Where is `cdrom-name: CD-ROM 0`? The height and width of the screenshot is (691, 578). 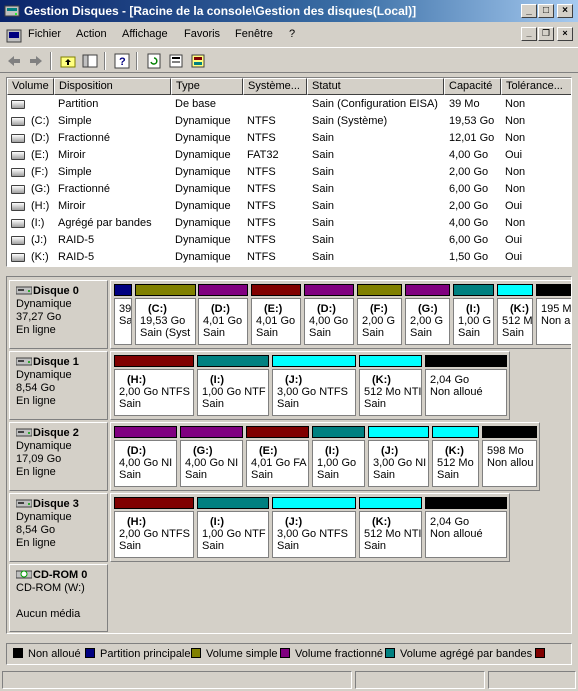
cdrom-name: CD-ROM 0 is located at coordinates (60, 575).